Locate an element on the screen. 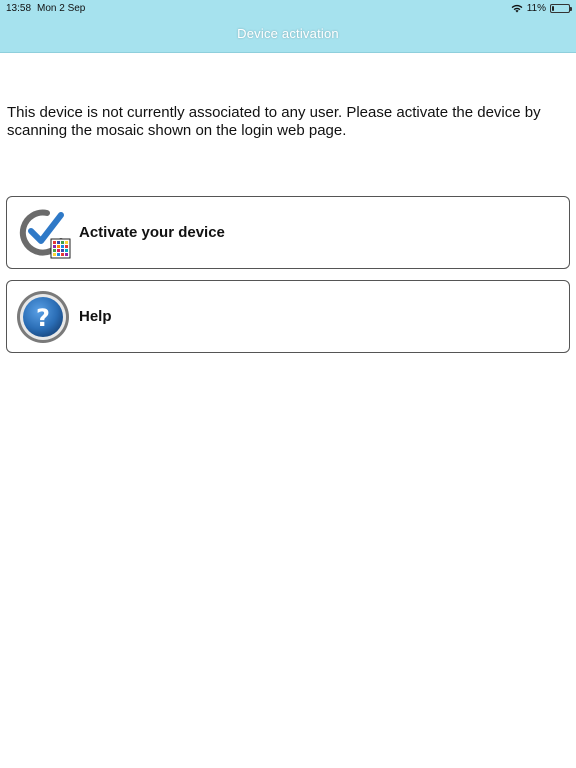  activate-device-label: Activate your device is located at coordinates (152, 232).